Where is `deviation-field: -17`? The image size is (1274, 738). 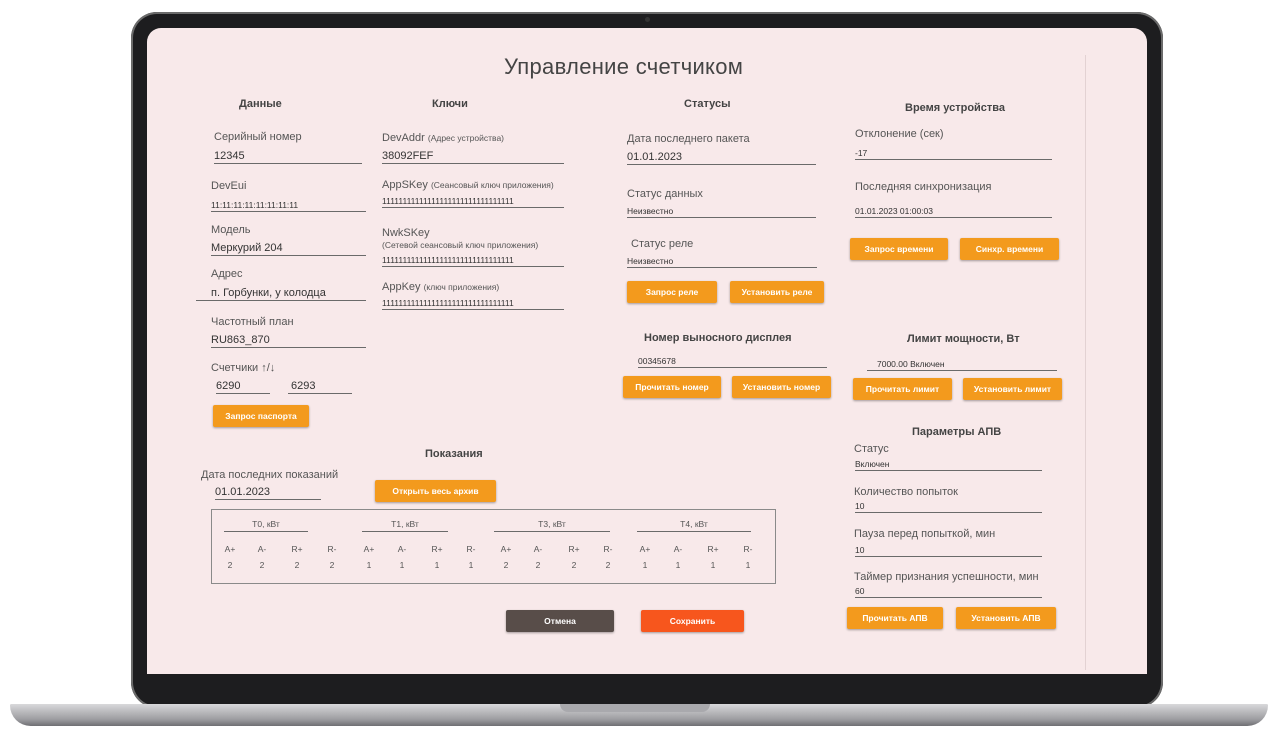
deviation-field: -17 is located at coordinates (953, 154).